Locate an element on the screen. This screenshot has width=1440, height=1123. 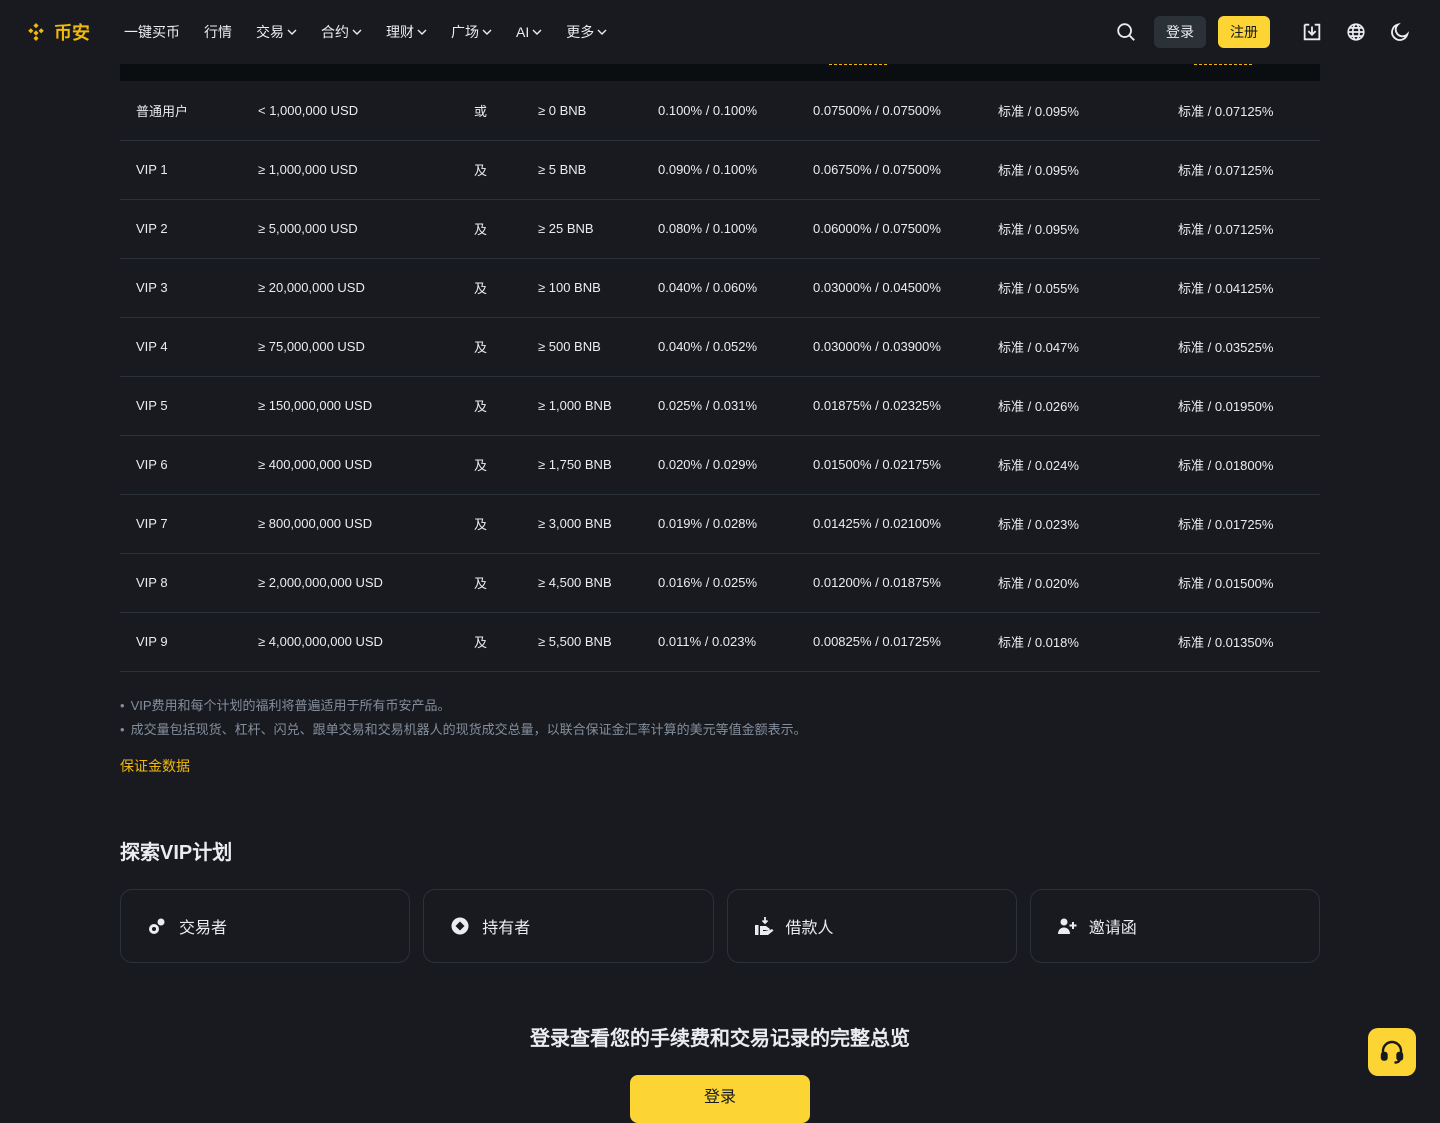
trader-icon is located at coordinates (157, 926).